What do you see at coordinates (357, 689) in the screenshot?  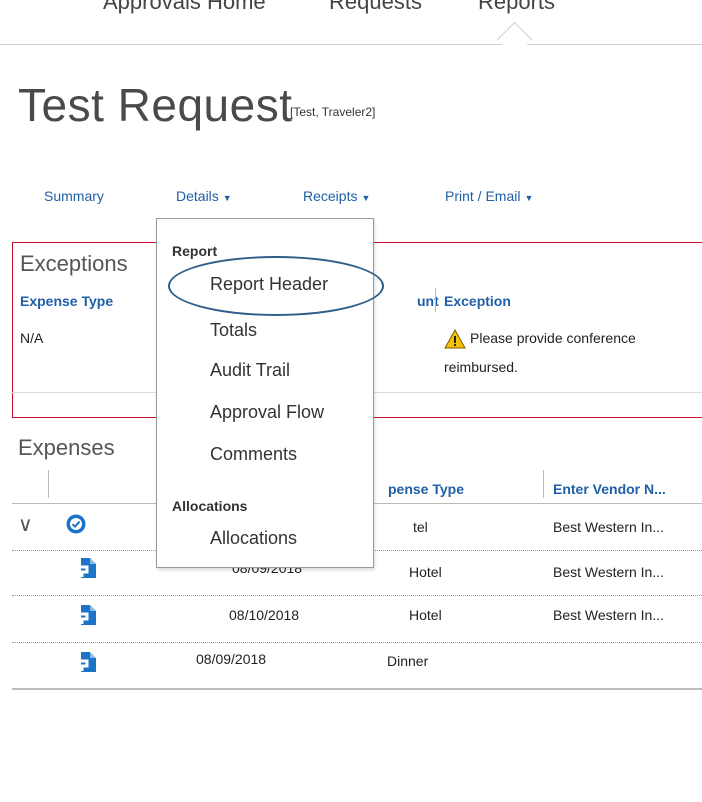 I see `table-bottom-border` at bounding box center [357, 689].